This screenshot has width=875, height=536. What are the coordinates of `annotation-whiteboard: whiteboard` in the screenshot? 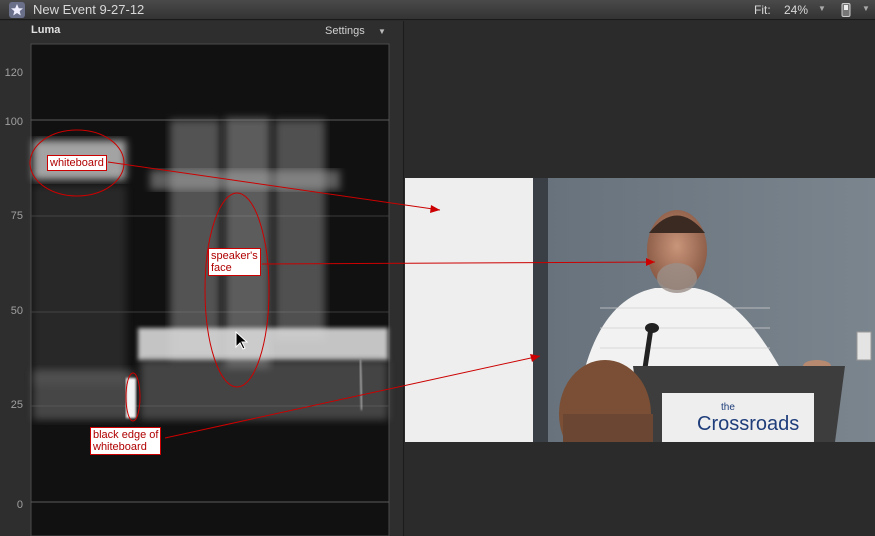 It's located at (77, 163).